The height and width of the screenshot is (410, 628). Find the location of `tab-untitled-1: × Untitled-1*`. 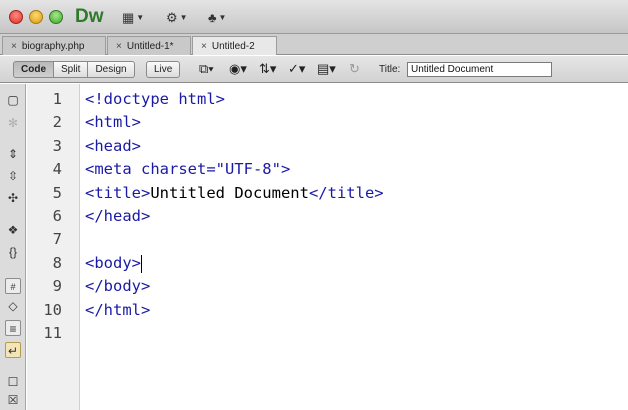

tab-untitled-1: × Untitled-1* is located at coordinates (149, 45).